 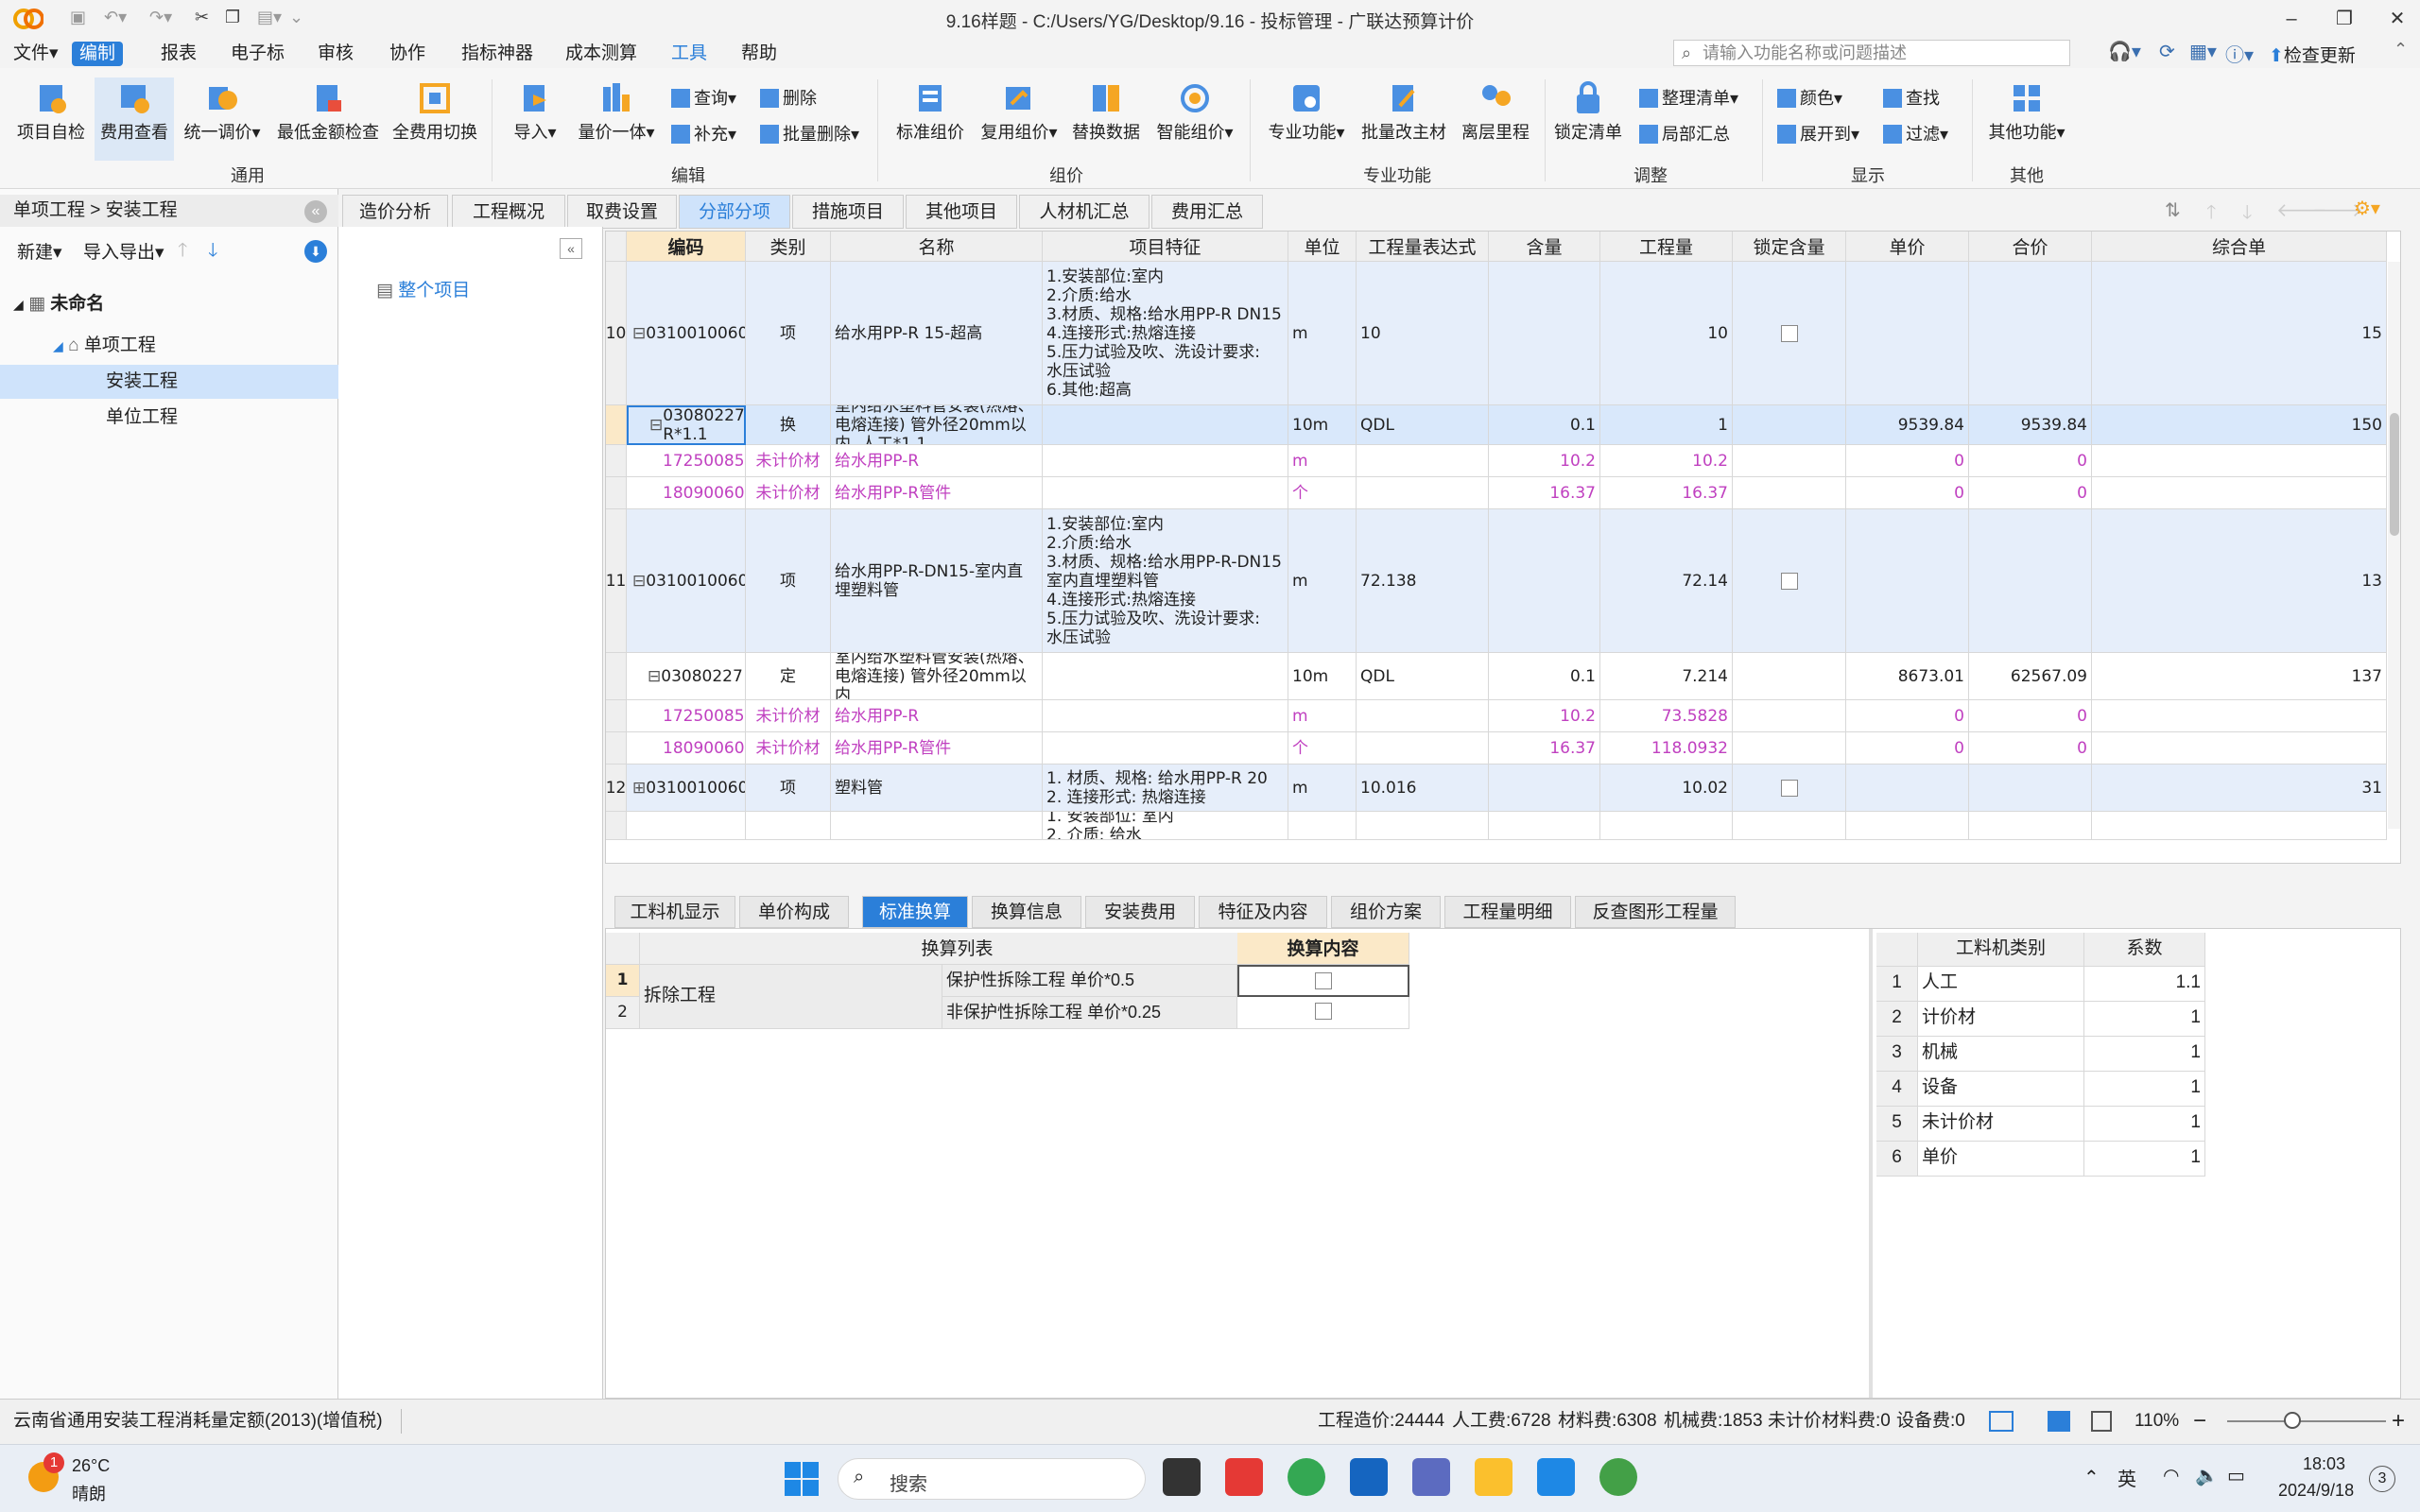 I want to click on menu-indicator: 指标神器, so click(x=497, y=54).